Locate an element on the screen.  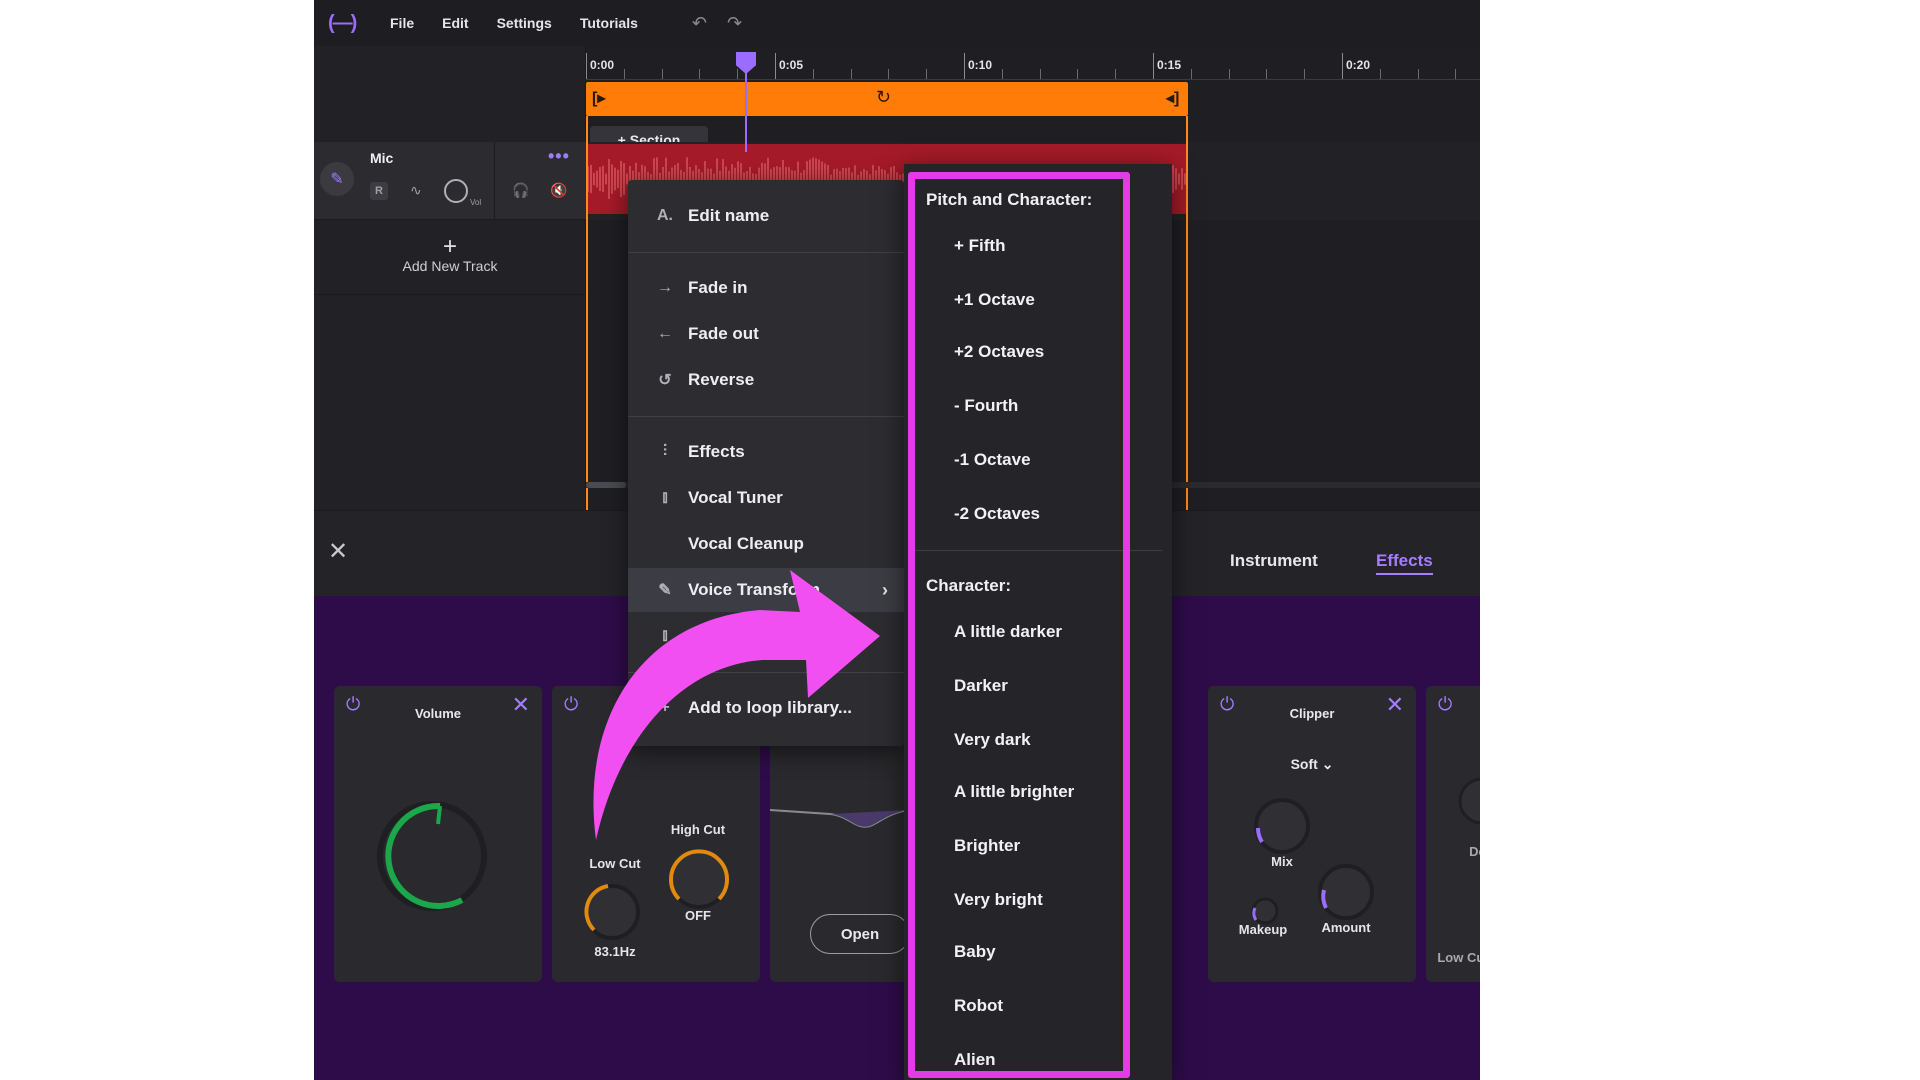
submenu-heading-pitch: Pitch and Character: is located at coordinates (1009, 199).